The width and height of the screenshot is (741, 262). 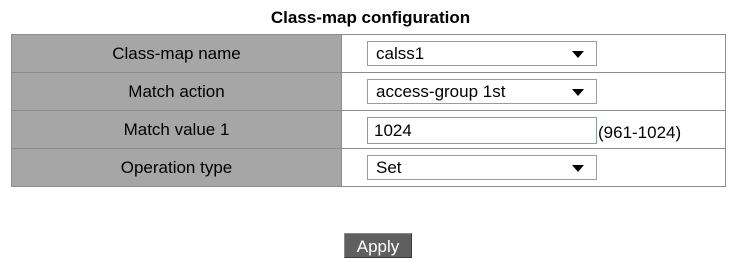 I want to click on class-map-name-label: Class-map name, so click(x=176, y=53).